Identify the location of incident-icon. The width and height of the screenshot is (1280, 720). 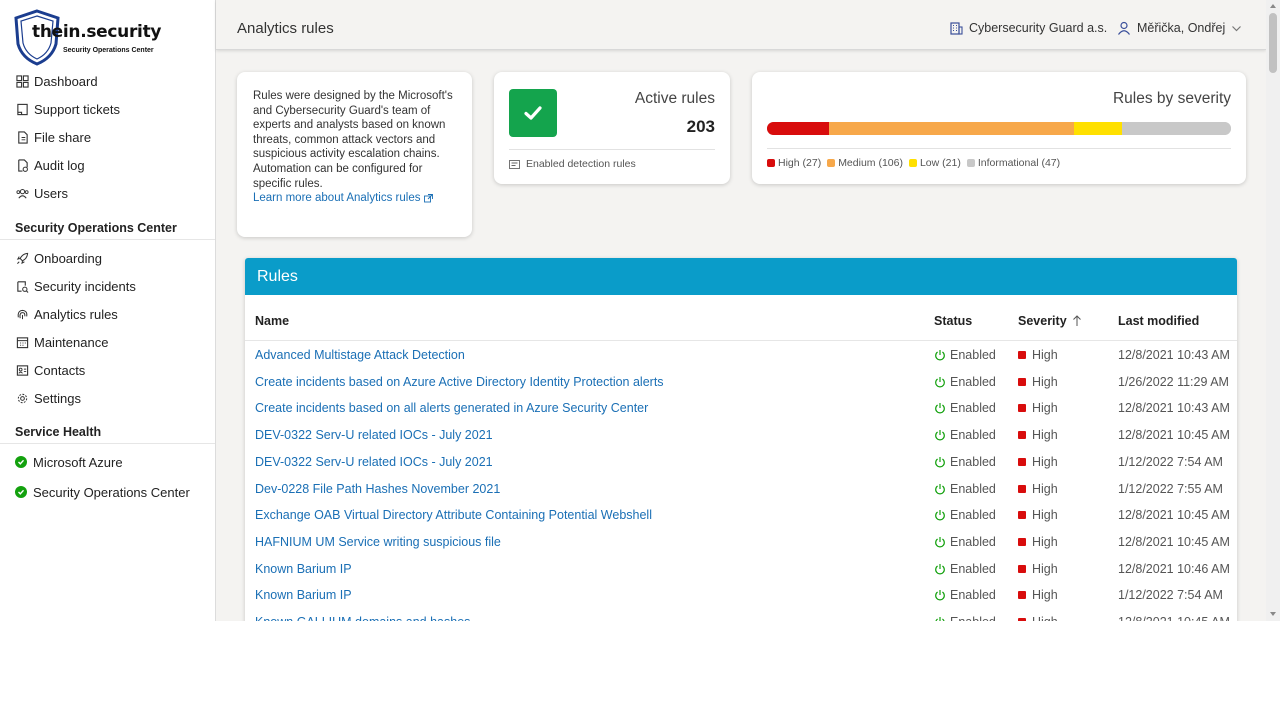
(22, 286).